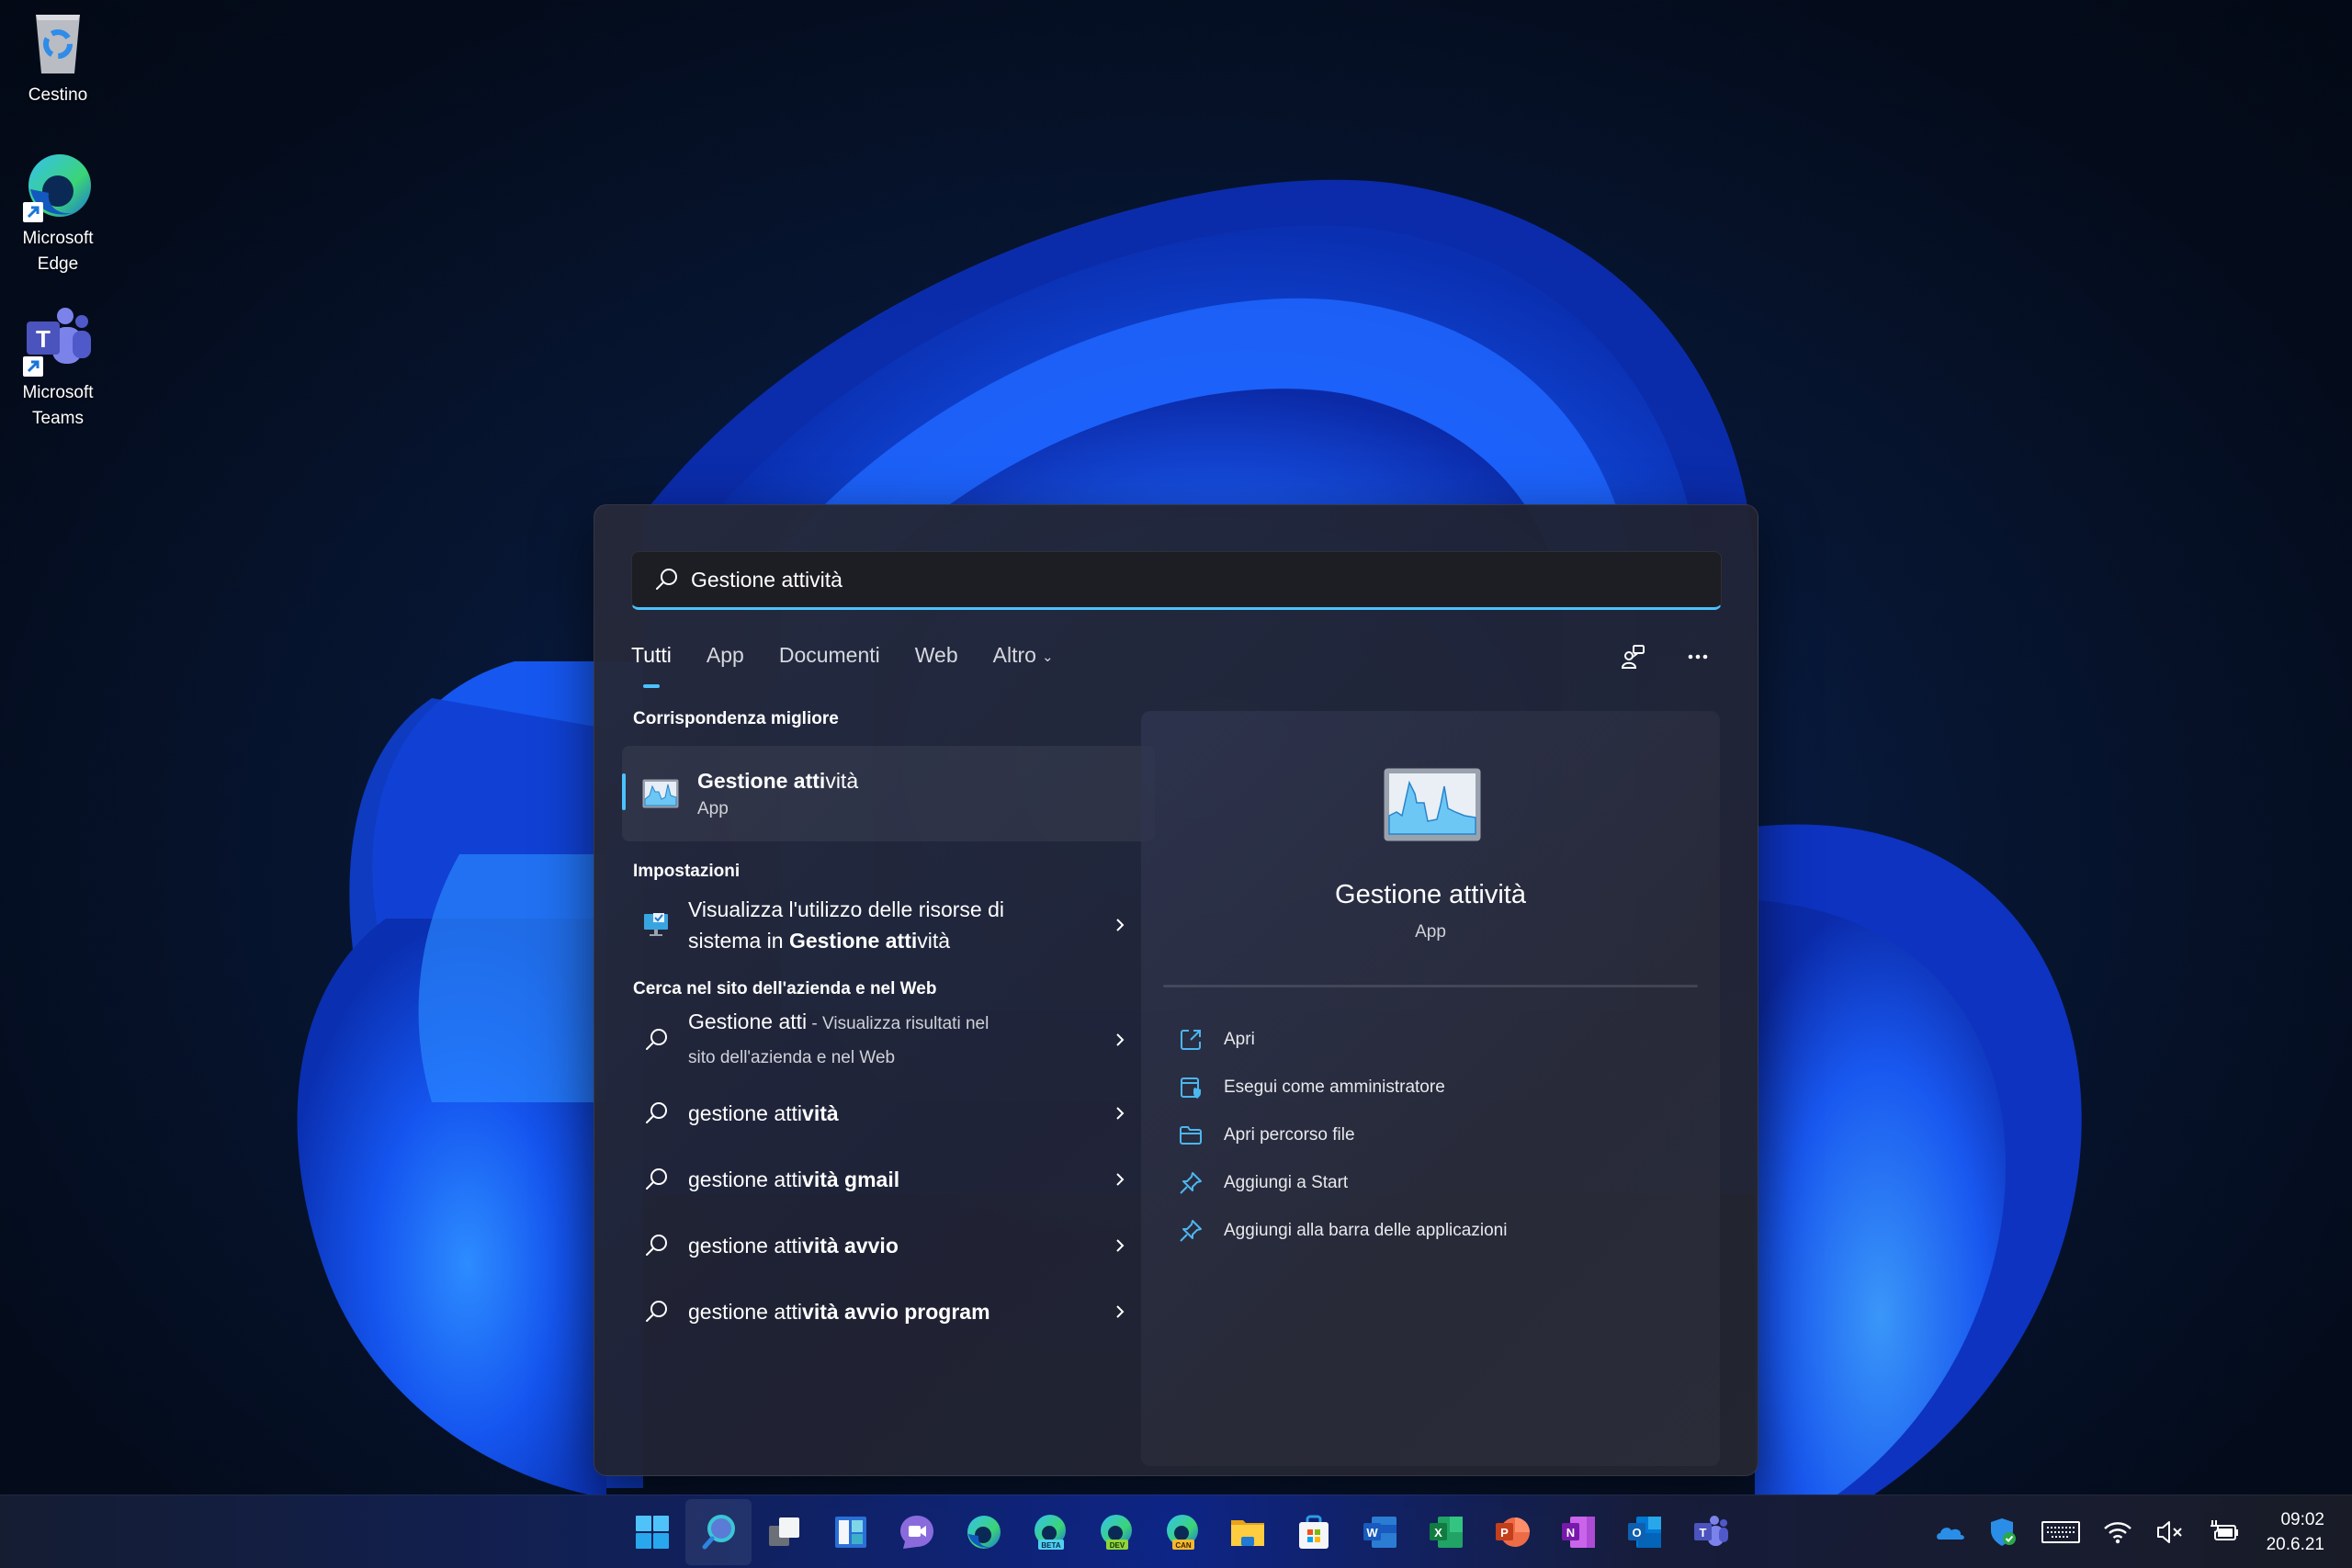 This screenshot has width=2352, height=1568. Describe the element at coordinates (1504, 1533) in the screenshot. I see `svg-text: P` at that location.